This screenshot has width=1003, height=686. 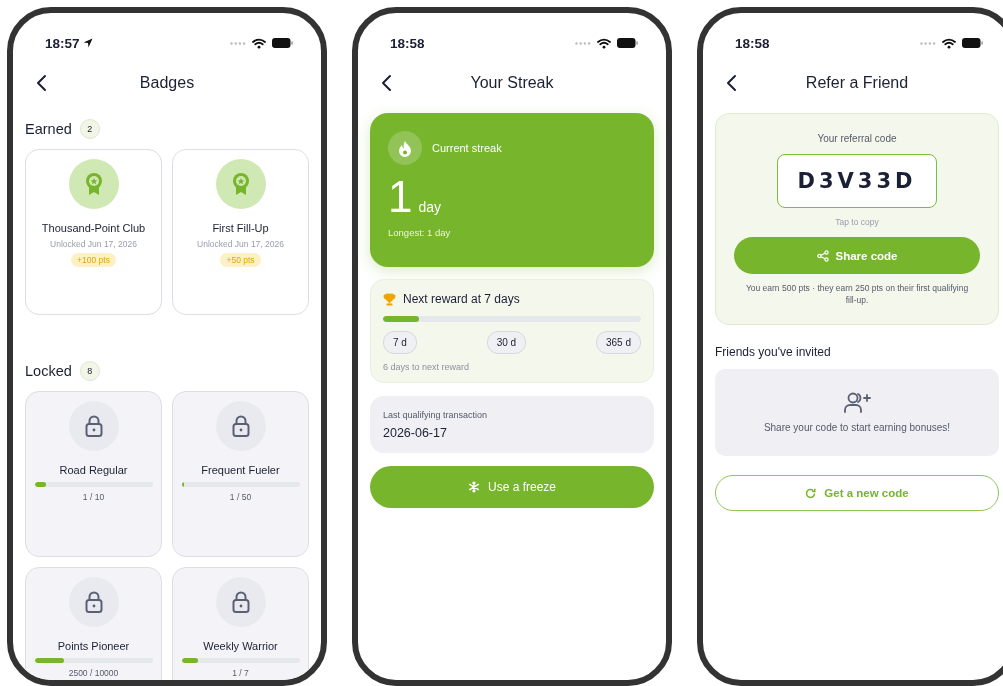 What do you see at coordinates (430, 207) in the screenshot?
I see `streak-unit: day` at bounding box center [430, 207].